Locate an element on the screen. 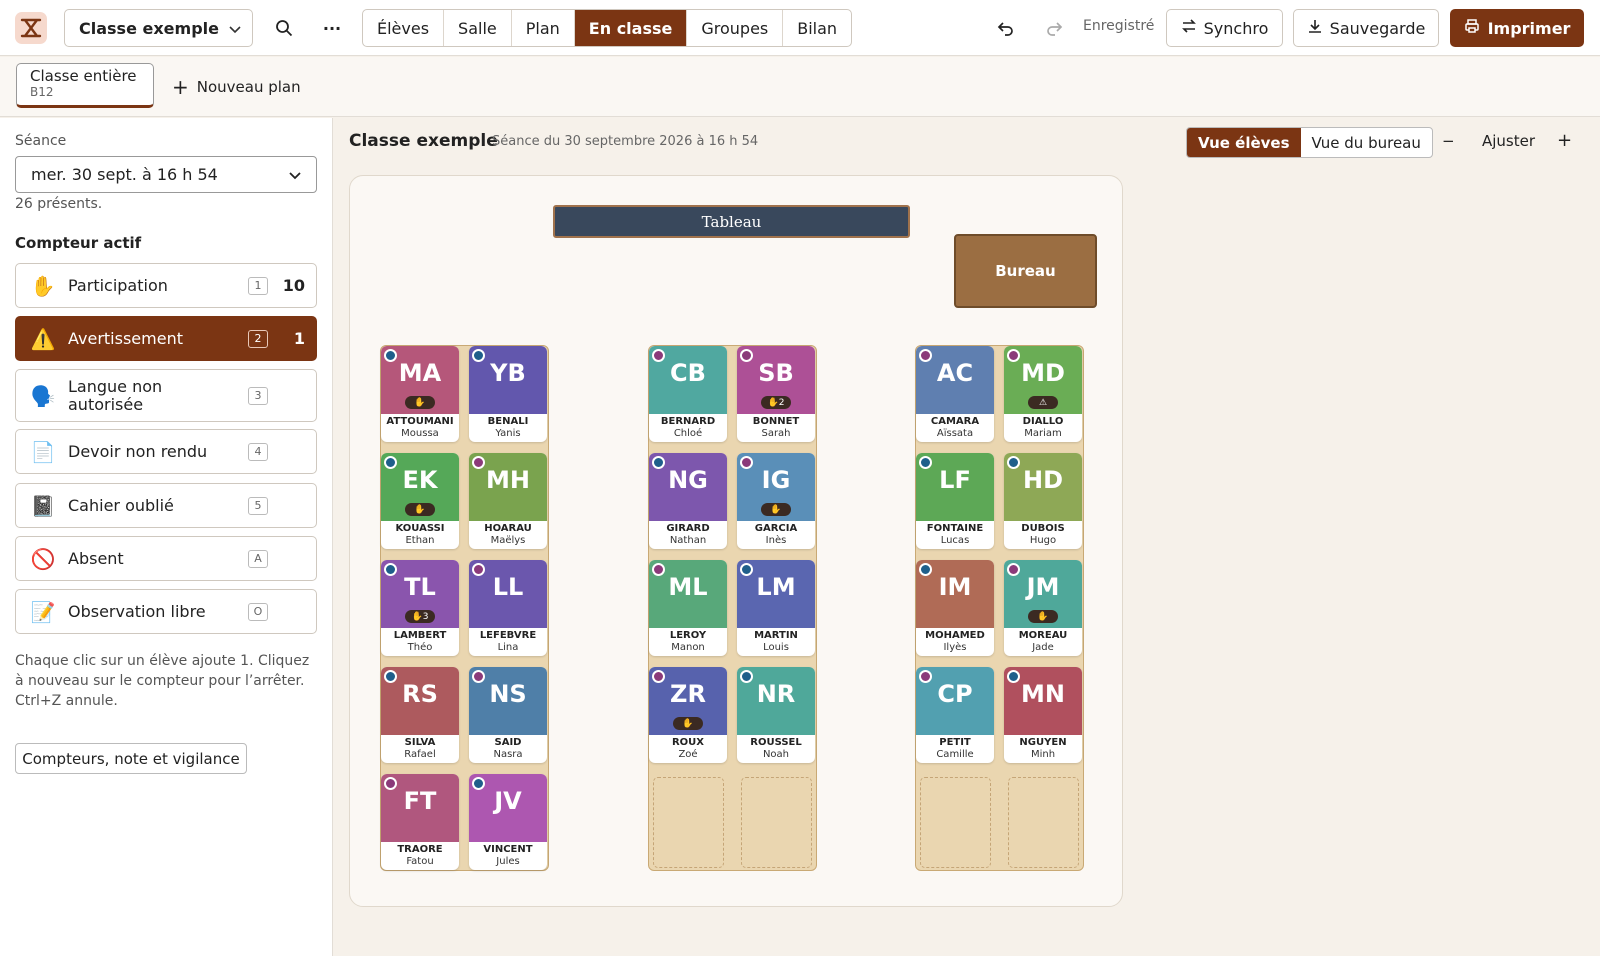  view-desk-button: Vue du bureau is located at coordinates (1366, 142).